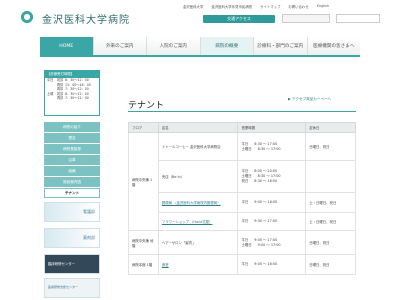  What do you see at coordinates (119, 46) in the screenshot?
I see `nav-outpatient: 外来のご案内` at bounding box center [119, 46].